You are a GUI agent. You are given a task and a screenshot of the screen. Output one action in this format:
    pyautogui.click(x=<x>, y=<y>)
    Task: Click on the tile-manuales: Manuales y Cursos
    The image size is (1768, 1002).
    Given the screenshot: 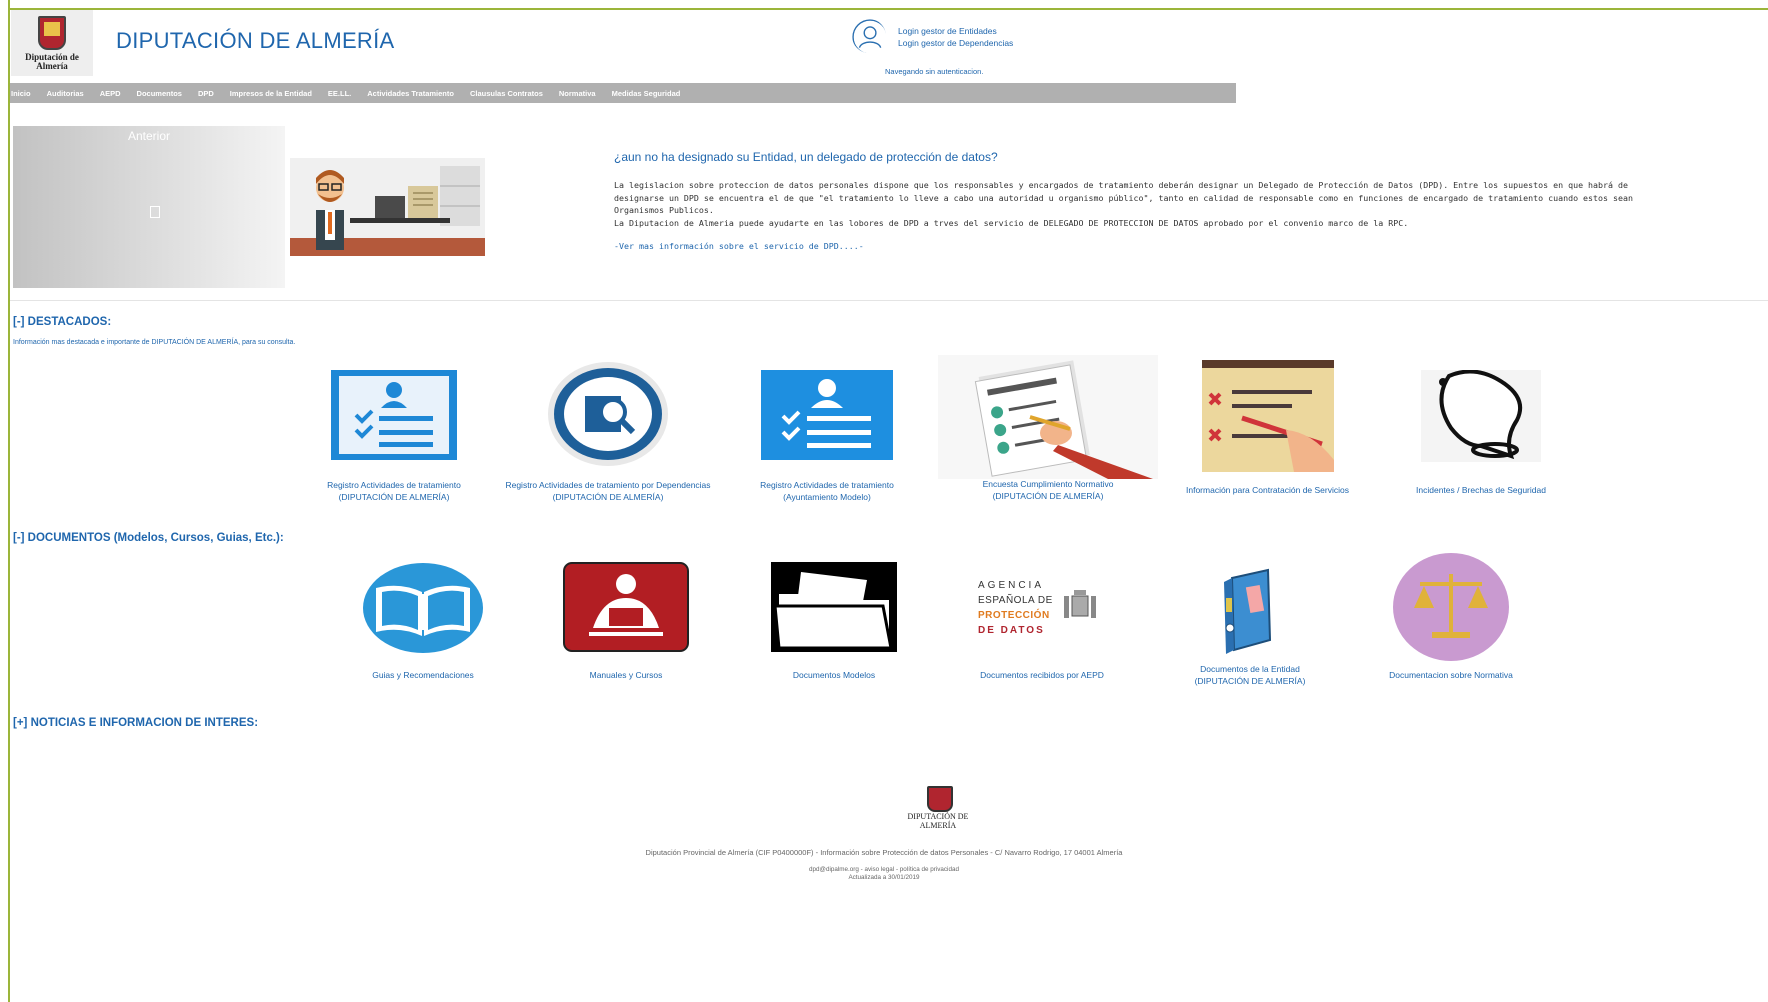 What is the action you would take?
    pyautogui.click(x=626, y=624)
    